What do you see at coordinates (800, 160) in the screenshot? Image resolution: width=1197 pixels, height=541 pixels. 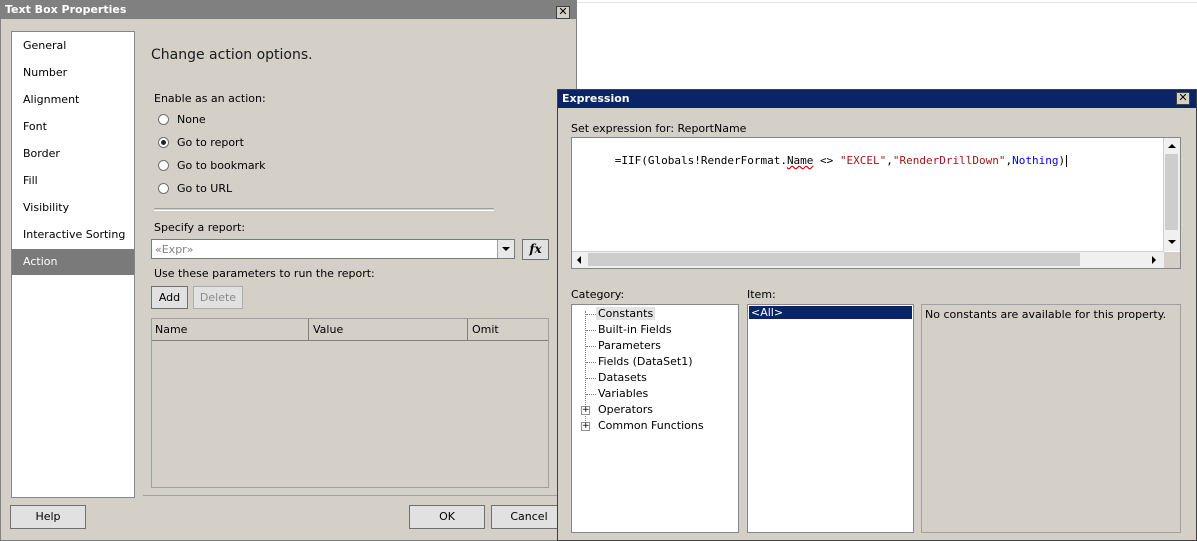 I see `code-name-token: Name` at bounding box center [800, 160].